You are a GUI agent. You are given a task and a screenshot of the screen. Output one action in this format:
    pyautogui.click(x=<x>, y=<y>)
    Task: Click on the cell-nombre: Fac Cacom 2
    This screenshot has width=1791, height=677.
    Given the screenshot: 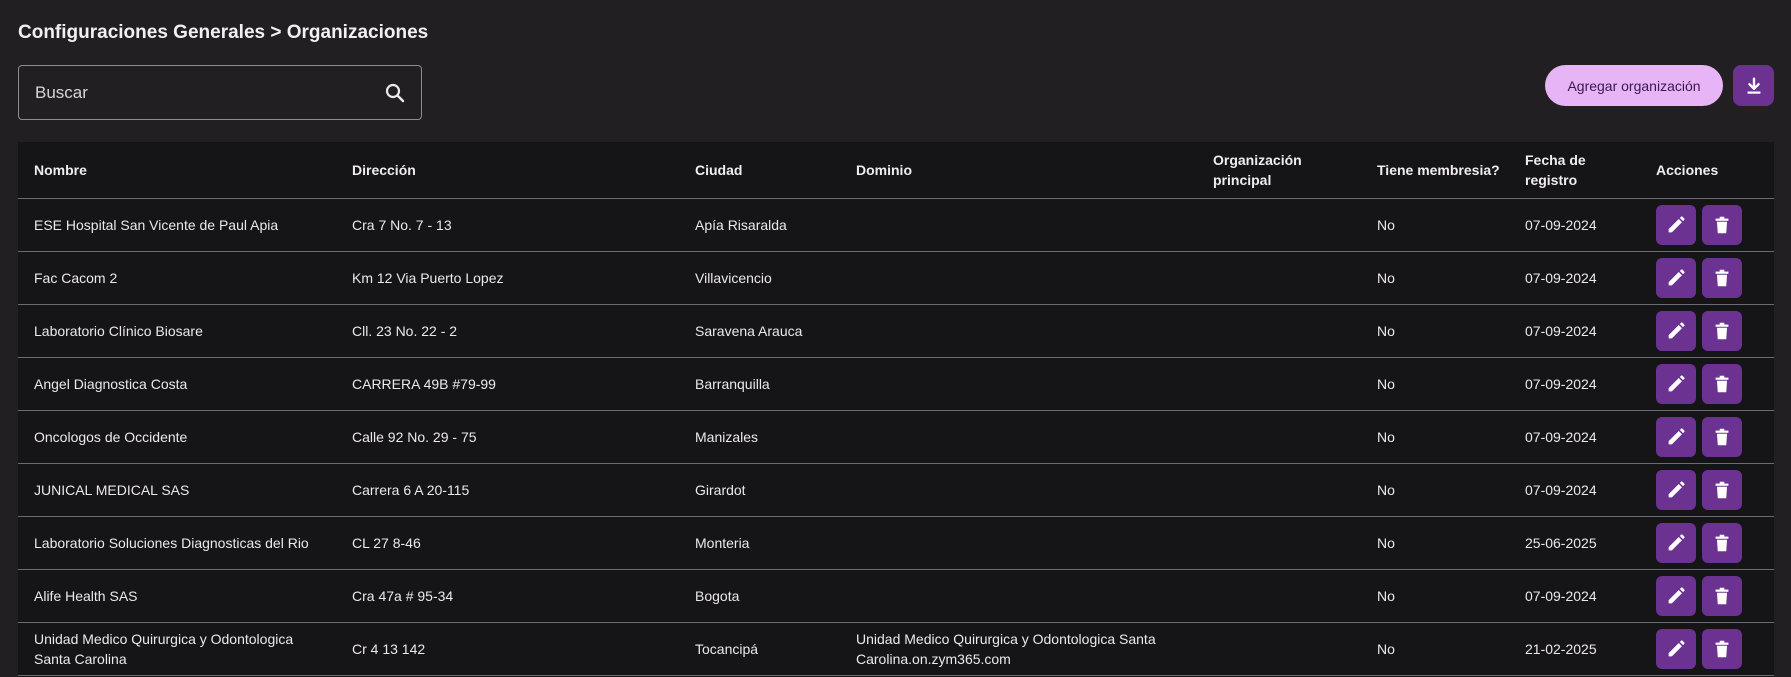 What is the action you would take?
    pyautogui.click(x=177, y=278)
    